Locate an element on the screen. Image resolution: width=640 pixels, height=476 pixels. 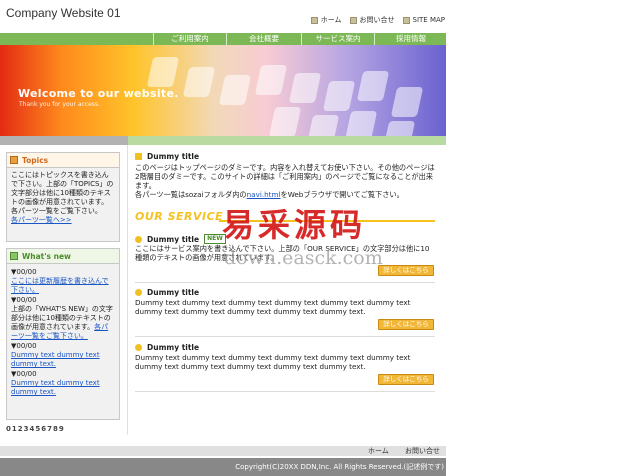
whatsnew-icon is located at coordinates (14, 256).